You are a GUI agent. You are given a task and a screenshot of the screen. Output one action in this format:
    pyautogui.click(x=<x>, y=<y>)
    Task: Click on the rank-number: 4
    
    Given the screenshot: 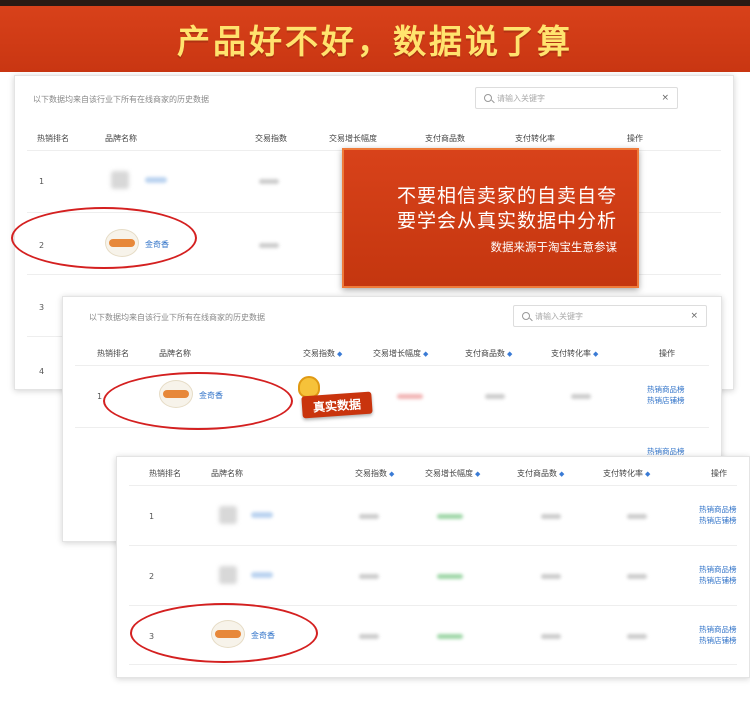 What is the action you would take?
    pyautogui.click(x=42, y=371)
    